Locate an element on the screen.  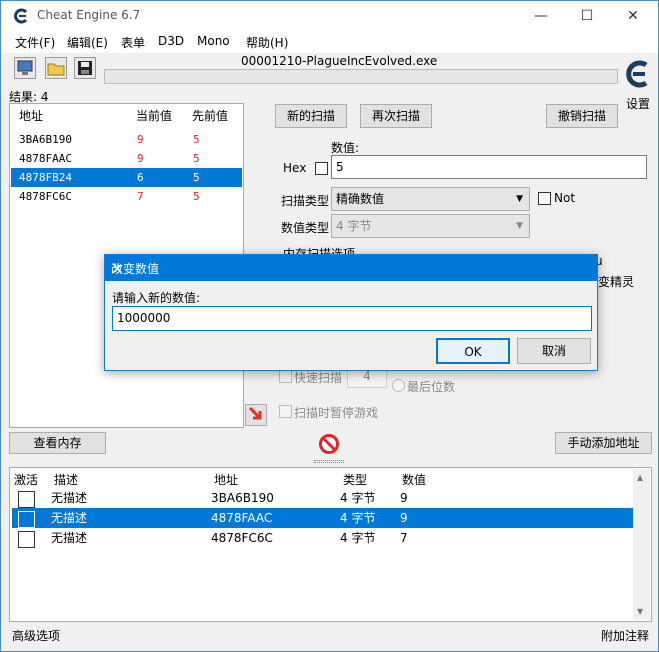
found-address: 3BA6B190 is located at coordinates (45, 139).